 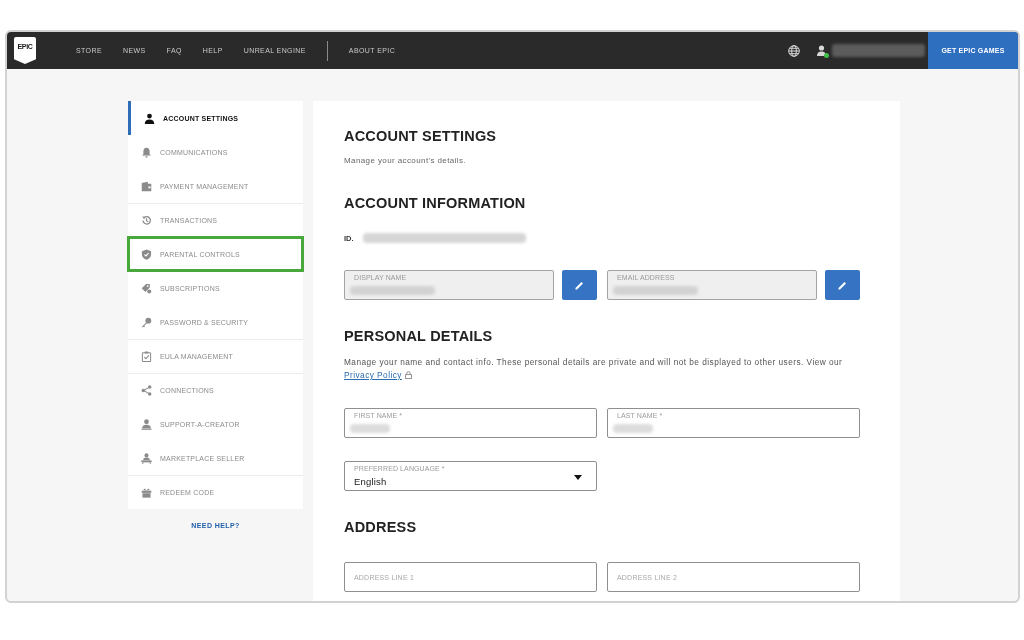 I want to click on section-heading: ADDRESS, so click(x=381, y=527).